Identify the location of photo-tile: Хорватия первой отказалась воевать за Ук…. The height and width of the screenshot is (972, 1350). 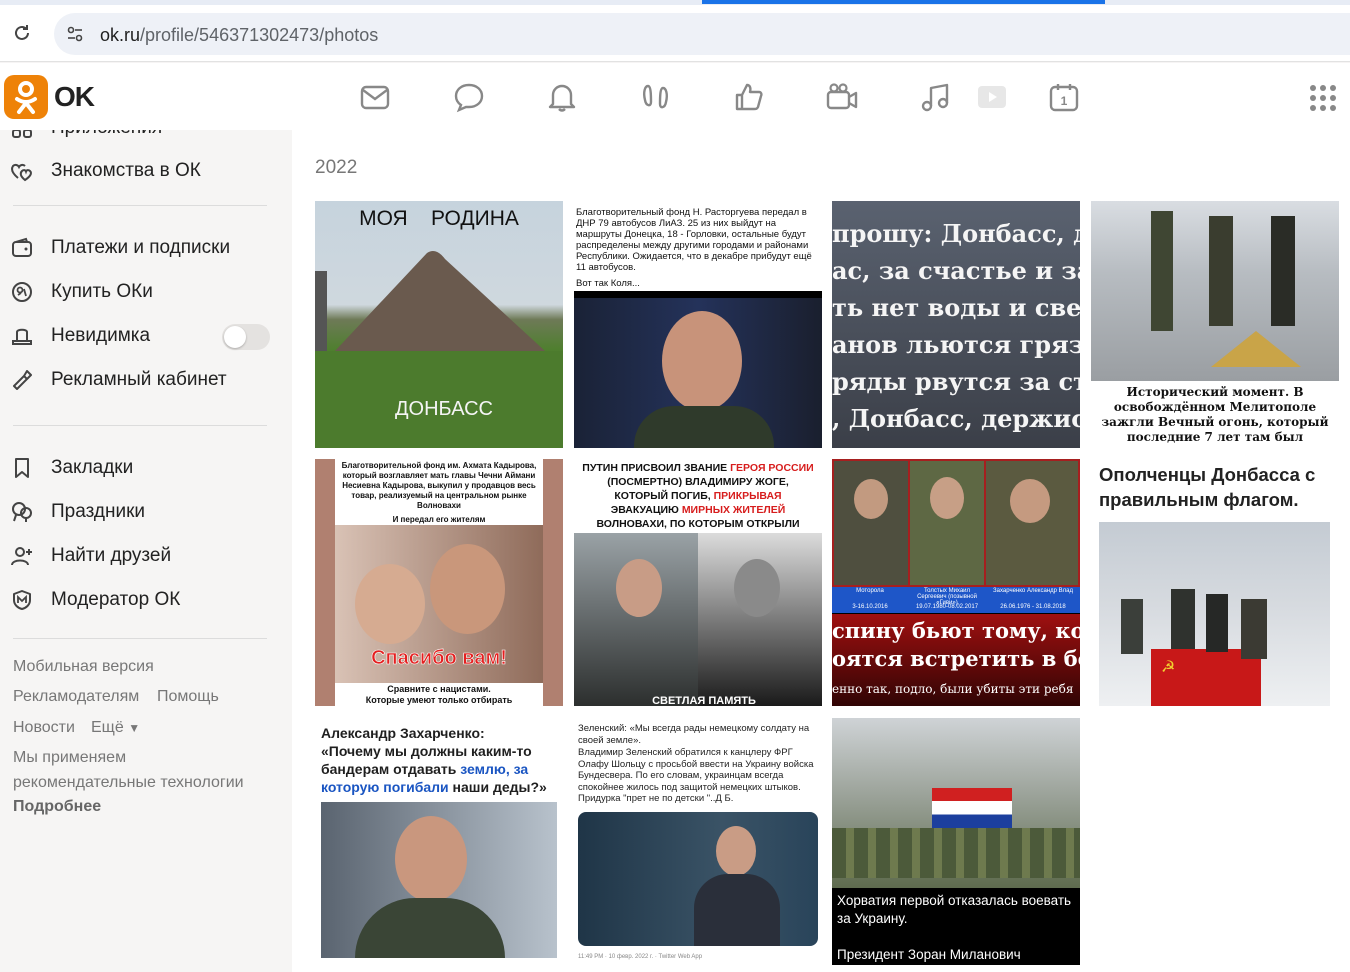
(956, 841).